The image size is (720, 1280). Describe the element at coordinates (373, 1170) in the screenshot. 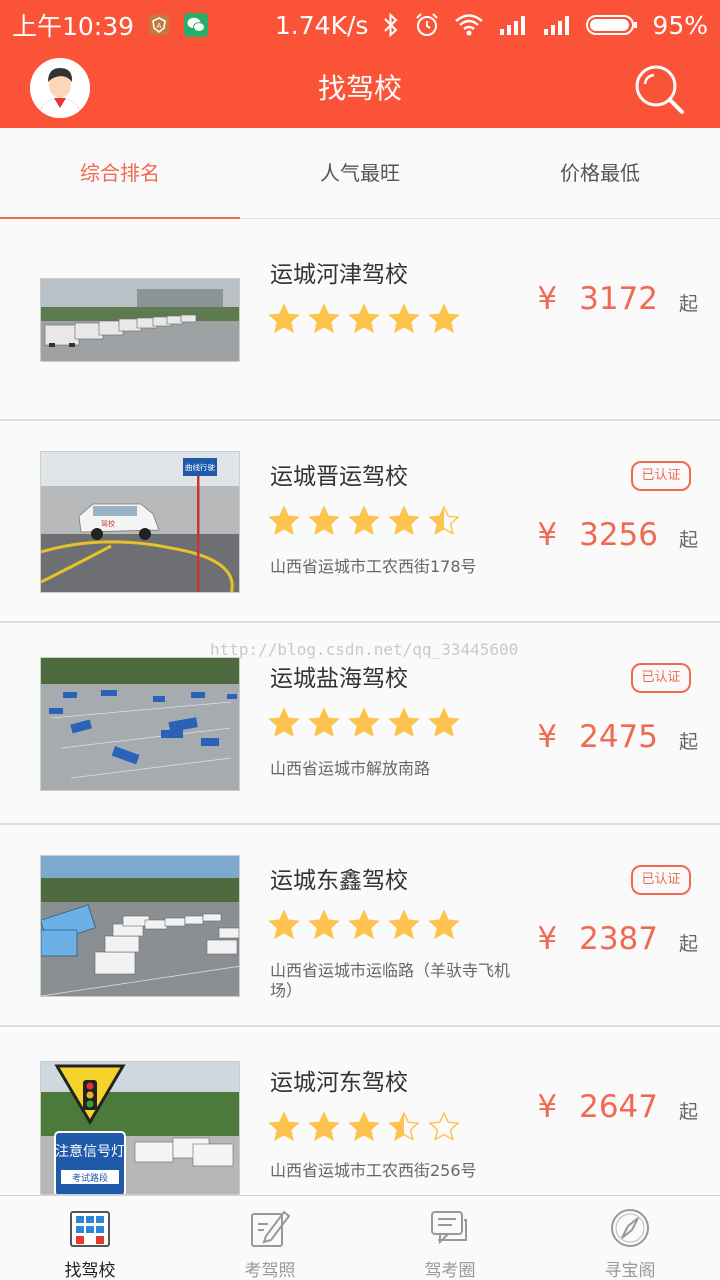

I see `school-address: 山西省运城市工农西街256号` at that location.